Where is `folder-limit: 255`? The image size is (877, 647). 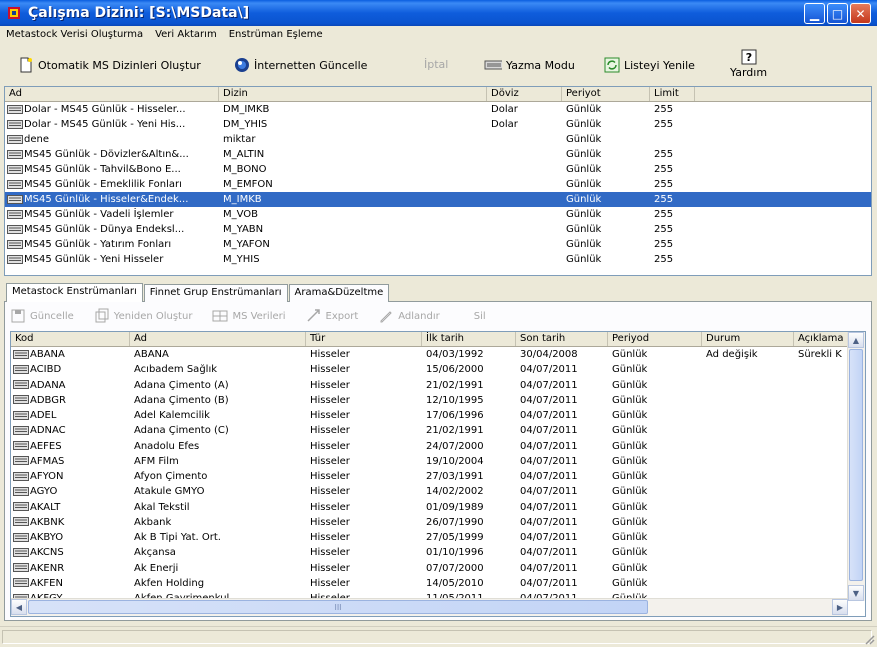 folder-limit: 255 is located at coordinates (664, 259).